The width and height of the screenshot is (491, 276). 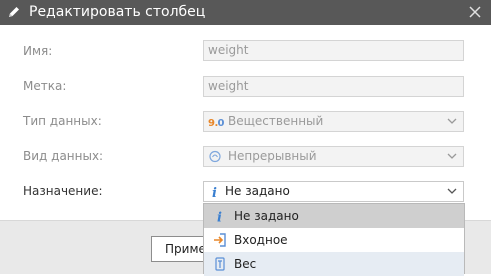 What do you see at coordinates (276, 121) in the screenshot?
I see `data-type-value: Вещественный` at bounding box center [276, 121].